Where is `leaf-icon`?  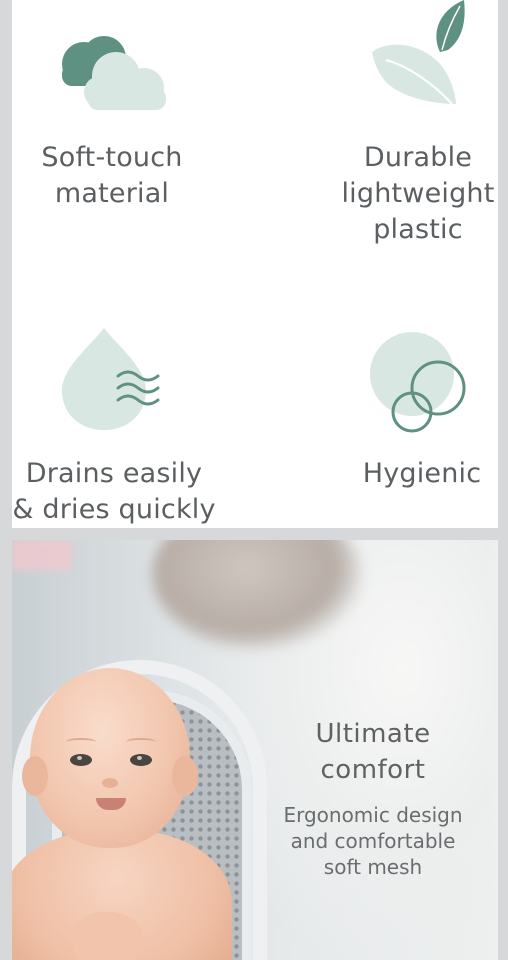
leaf-icon is located at coordinates (418, 52).